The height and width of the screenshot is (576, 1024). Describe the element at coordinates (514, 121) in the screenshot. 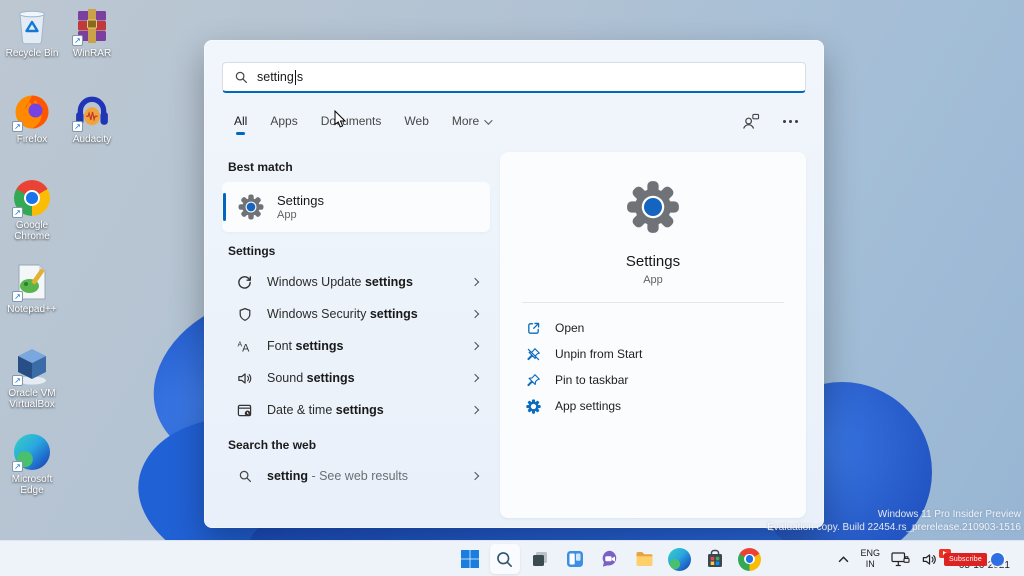

I see `search-filter-tabs: All Apps Documents Web More` at that location.